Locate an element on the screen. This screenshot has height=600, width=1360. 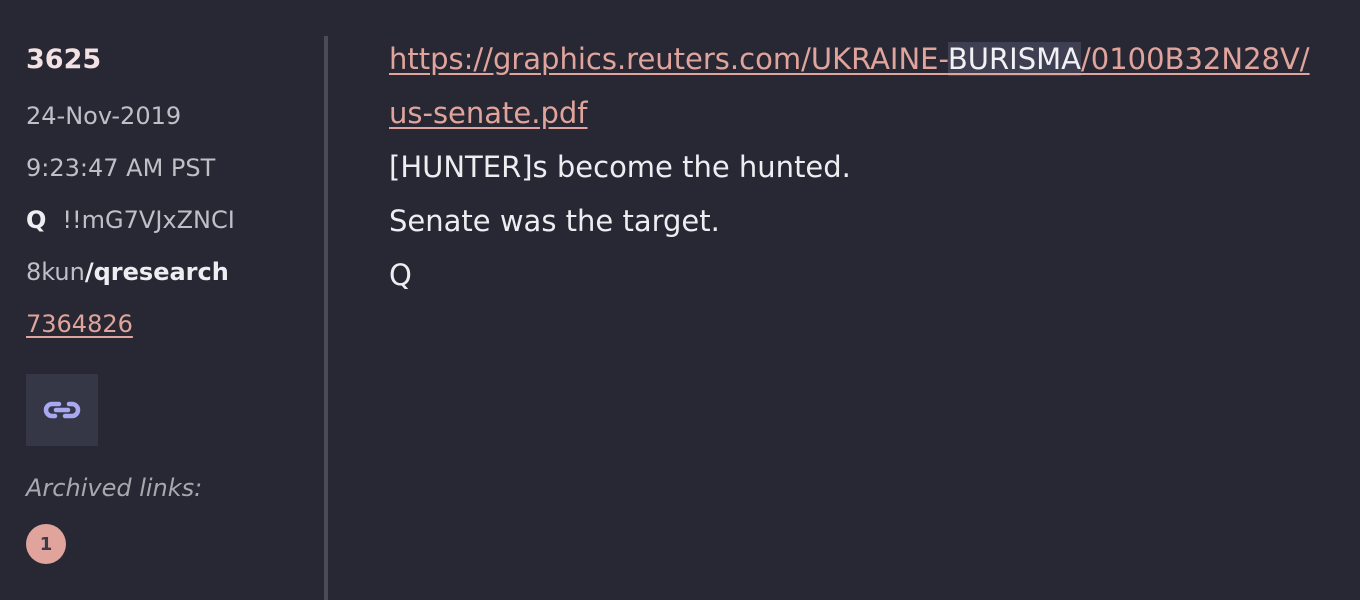
url-highlighted-text: BURISMA is located at coordinates (1014, 59).